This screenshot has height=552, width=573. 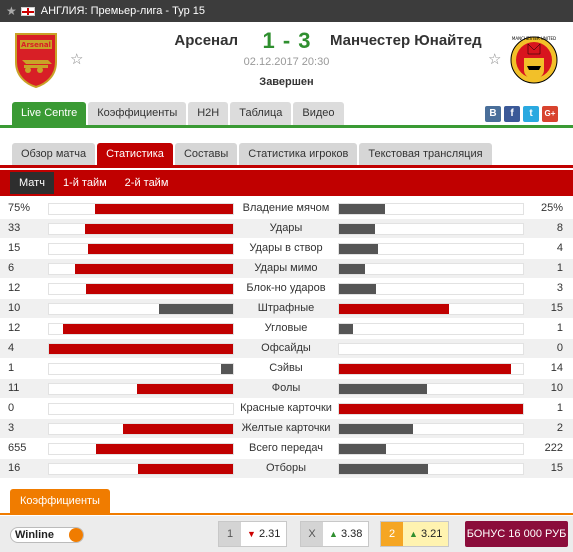 I want to click on facebook-icon: f, so click(x=512, y=114).